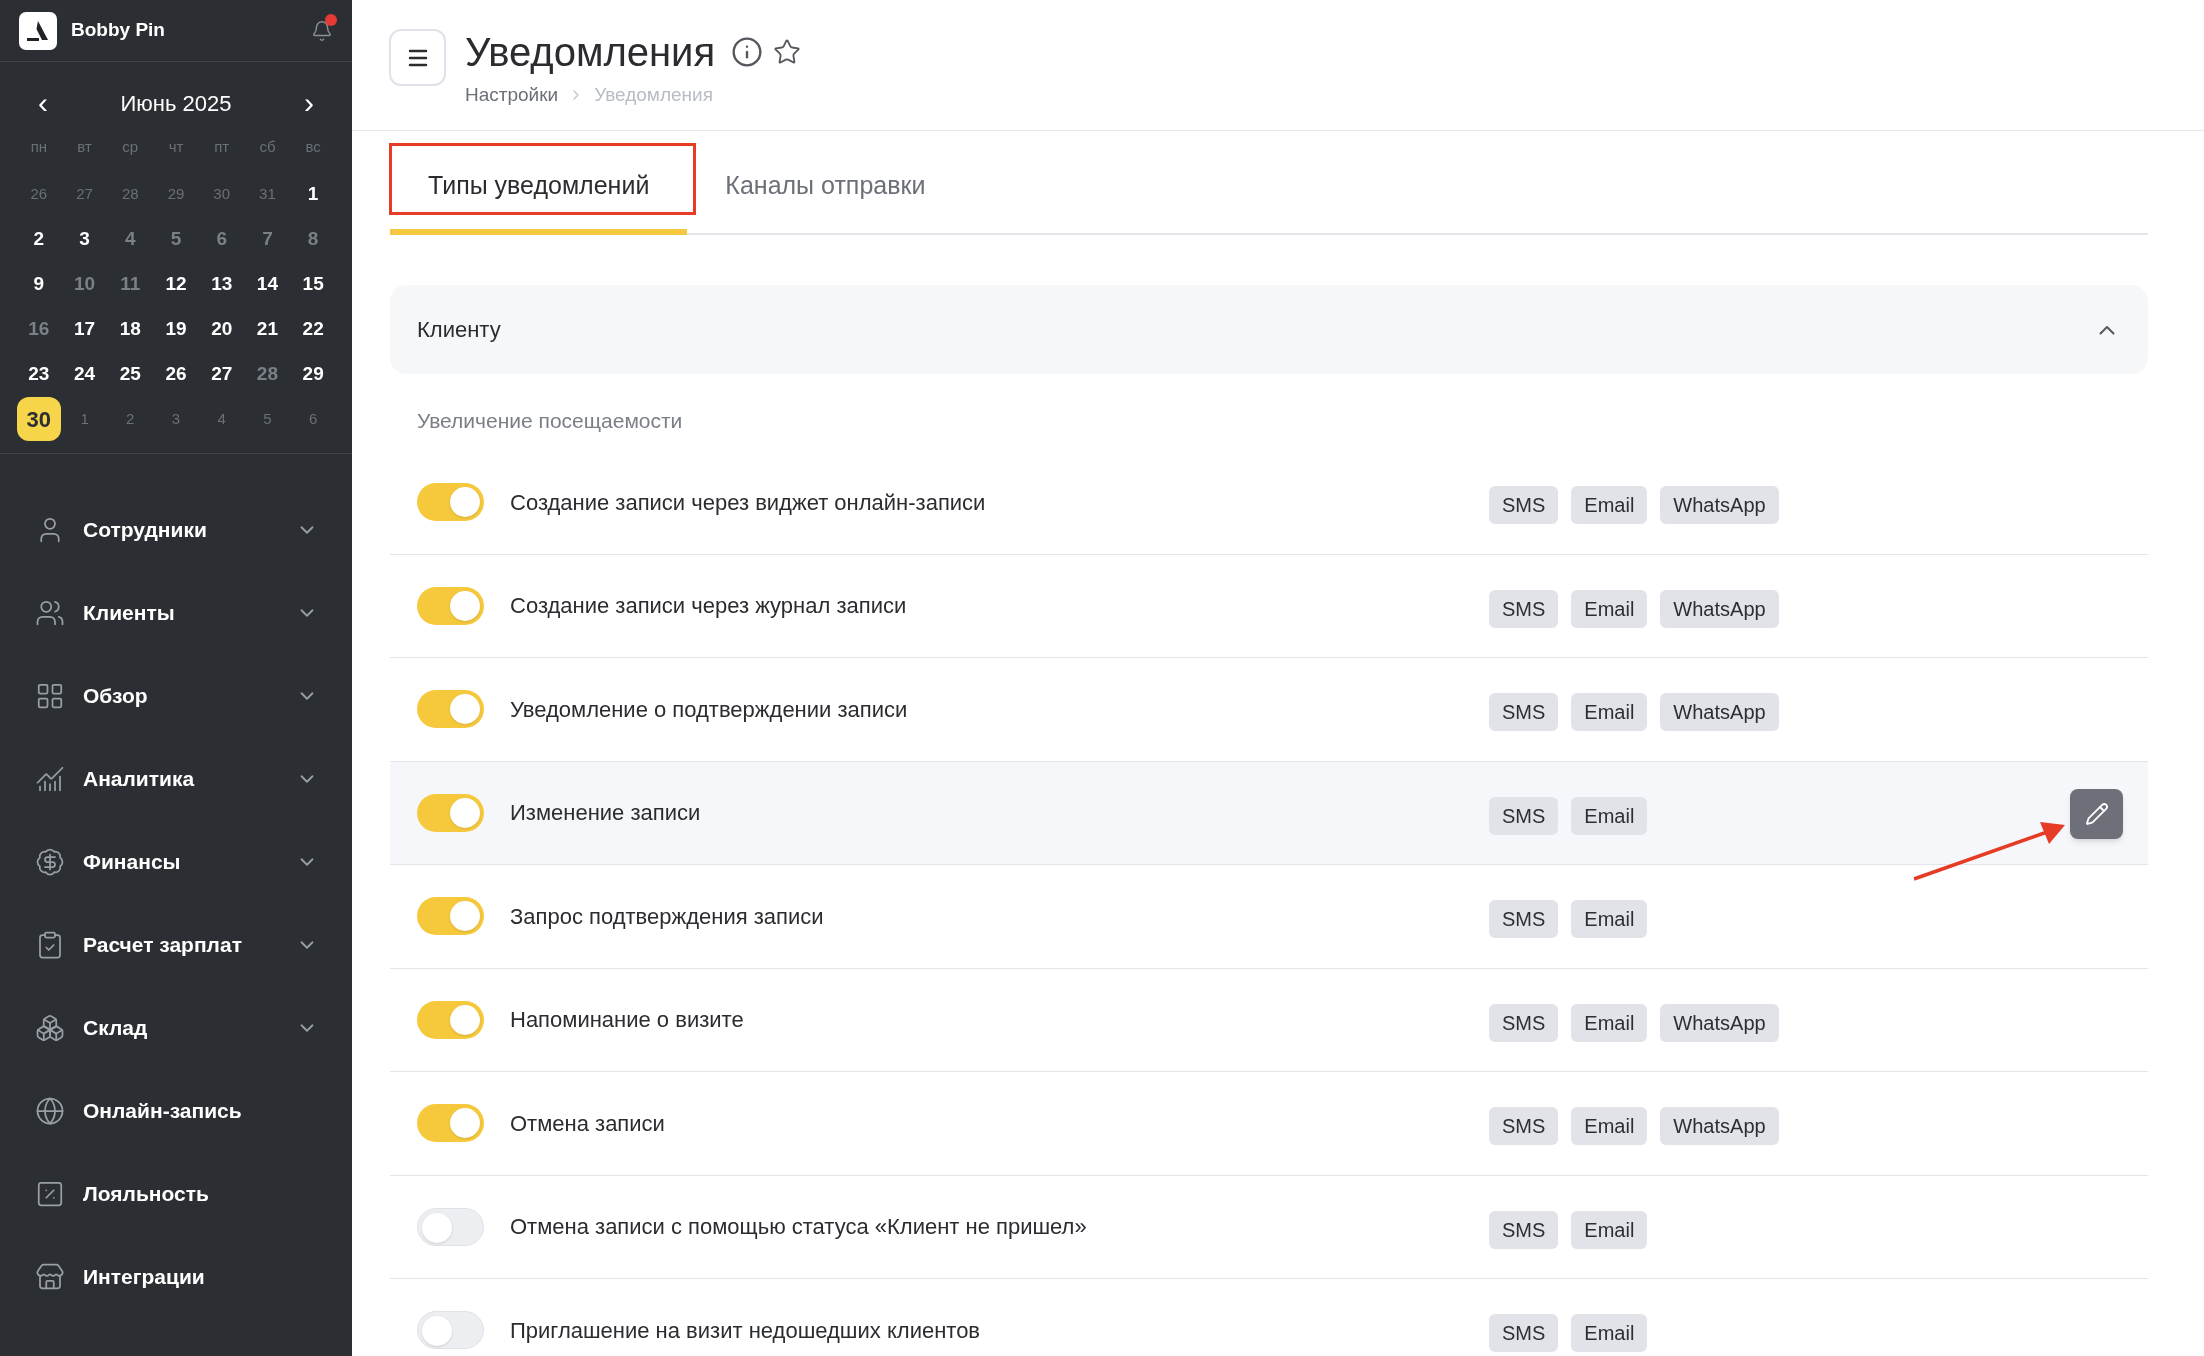  What do you see at coordinates (162, 944) in the screenshot?
I see `nav-label: Расчет зарплат` at bounding box center [162, 944].